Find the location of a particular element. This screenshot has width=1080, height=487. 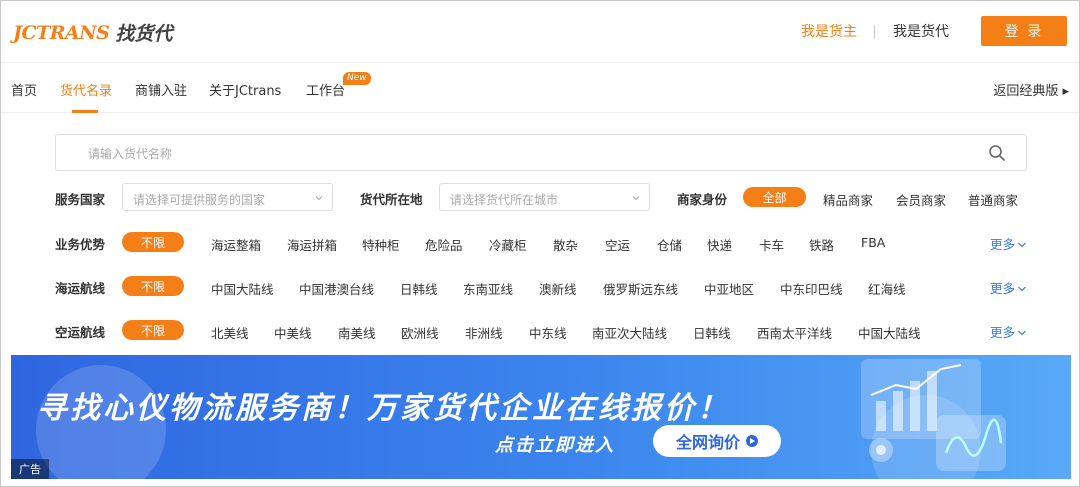

search-placeholder: 请输入货代名称 is located at coordinates (130, 154).